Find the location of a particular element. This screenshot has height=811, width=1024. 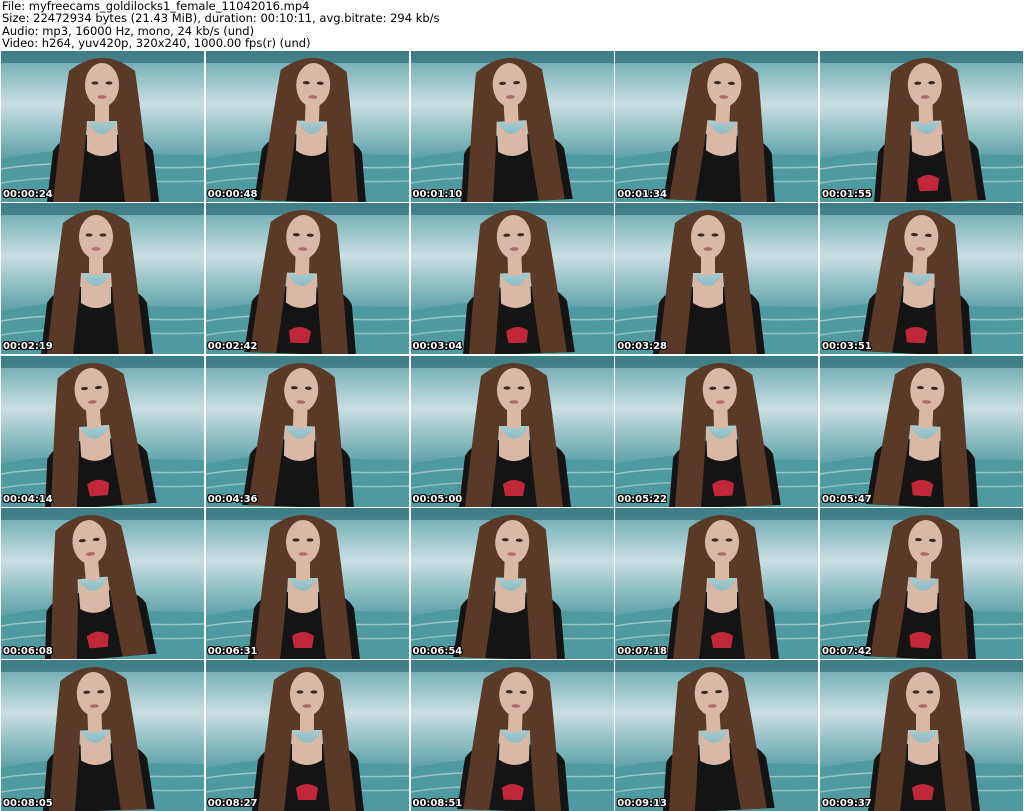

thumbnail-frame: 00:02:42 is located at coordinates (307, 279).